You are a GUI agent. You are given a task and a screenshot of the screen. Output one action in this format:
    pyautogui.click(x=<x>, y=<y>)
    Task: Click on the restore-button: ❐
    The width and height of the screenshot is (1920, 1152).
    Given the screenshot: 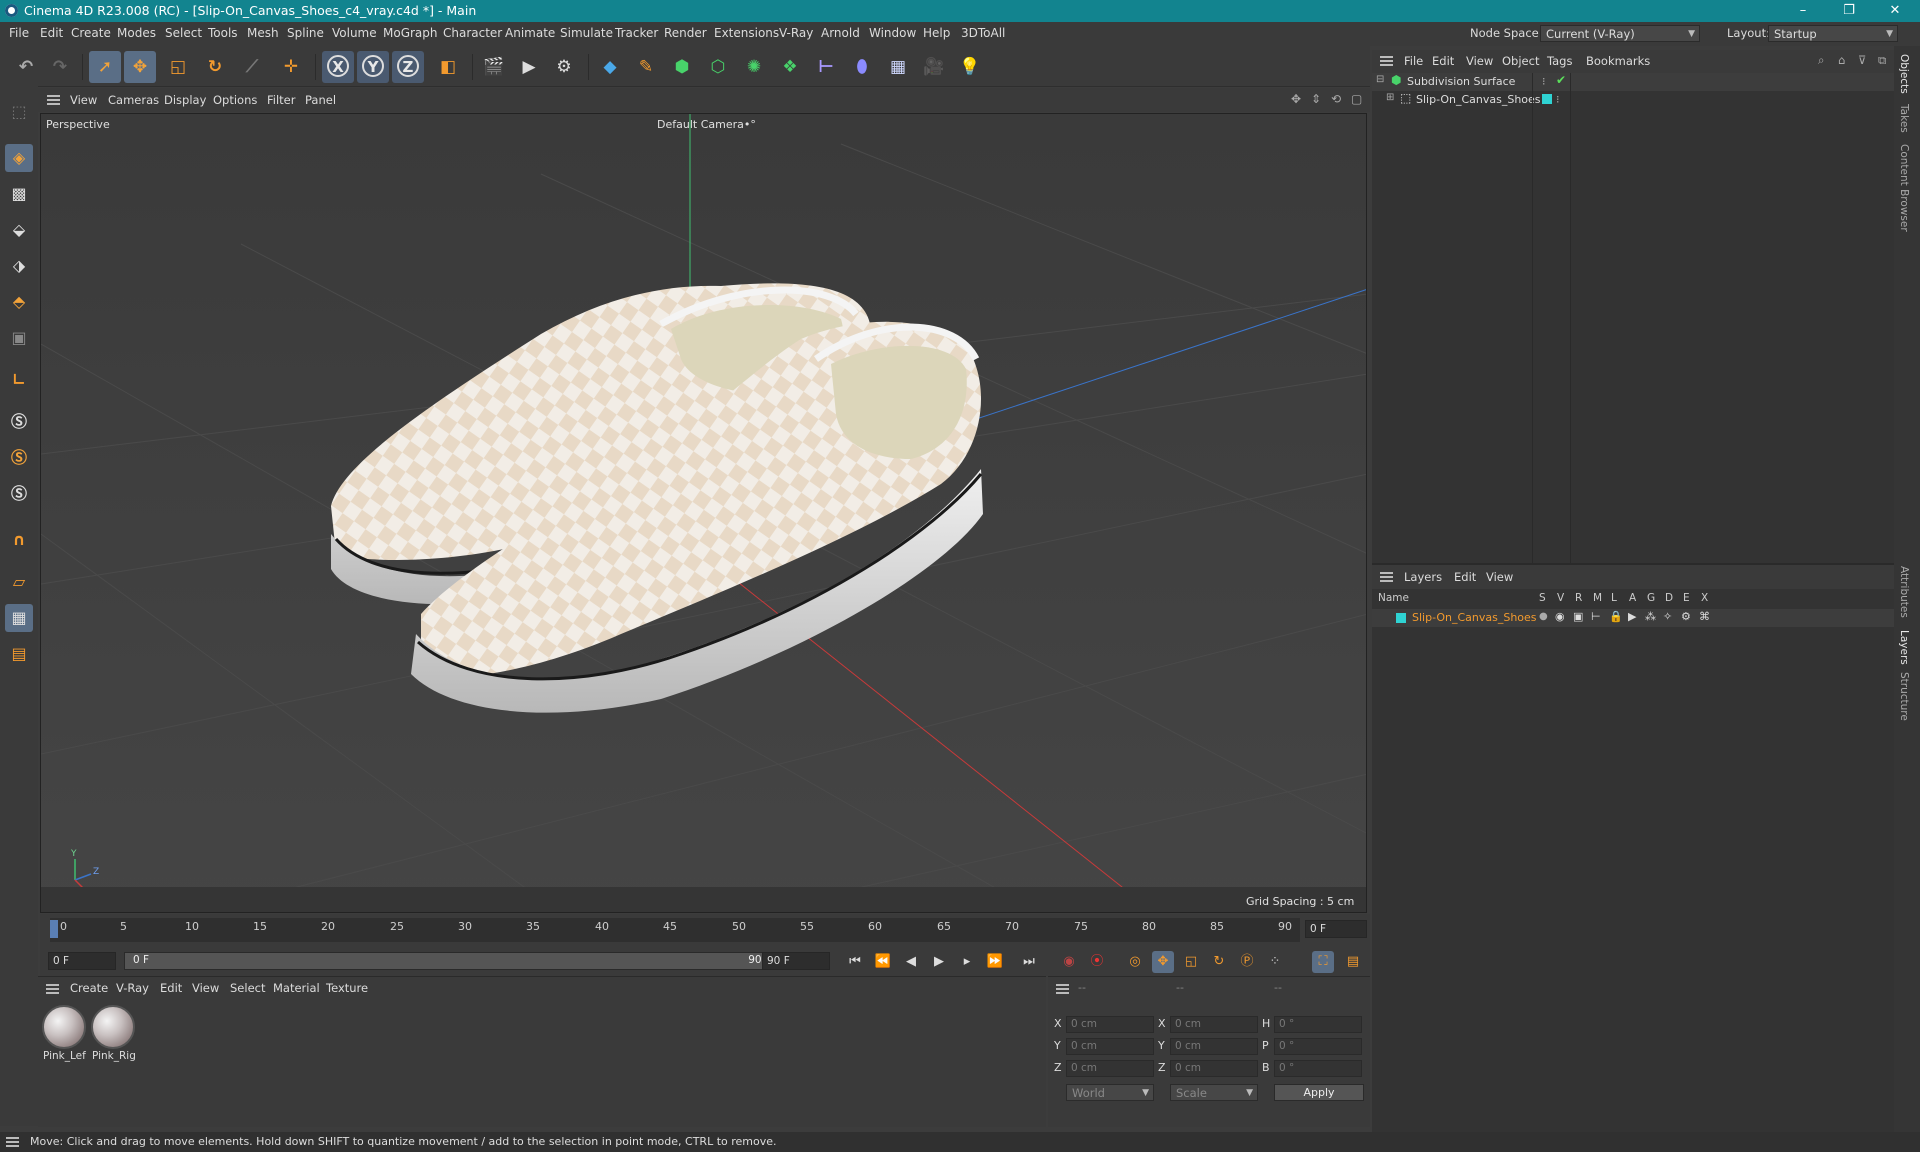 What is the action you would take?
    pyautogui.click(x=1849, y=11)
    